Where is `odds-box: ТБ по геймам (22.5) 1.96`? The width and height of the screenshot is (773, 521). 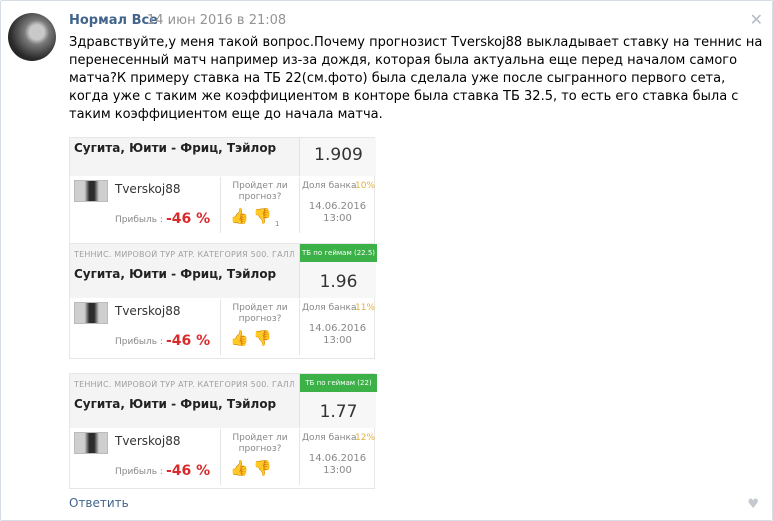 odds-box: ТБ по геймам (22.5) 1.96 is located at coordinates (338, 271).